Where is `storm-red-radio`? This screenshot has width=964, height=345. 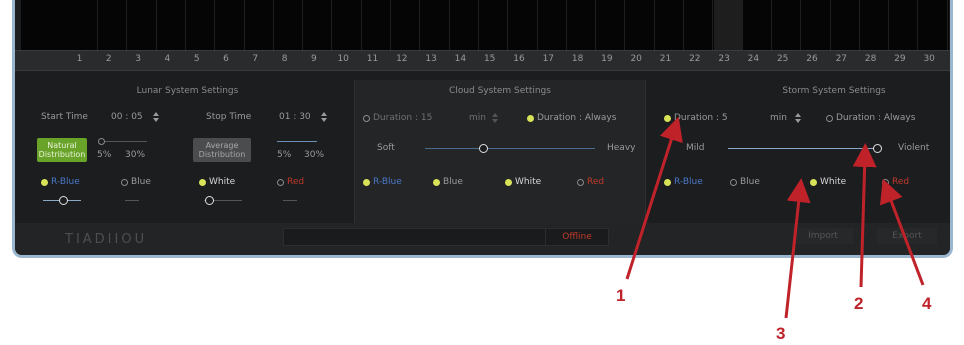
storm-red-radio is located at coordinates (885, 182).